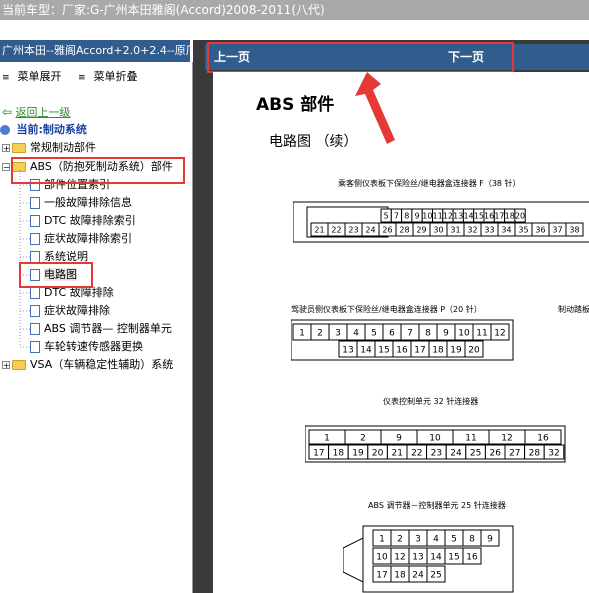 The width and height of the screenshot is (589, 593). Describe the element at coordinates (410, 334) in the screenshot. I see `pin-label: 7` at that location.